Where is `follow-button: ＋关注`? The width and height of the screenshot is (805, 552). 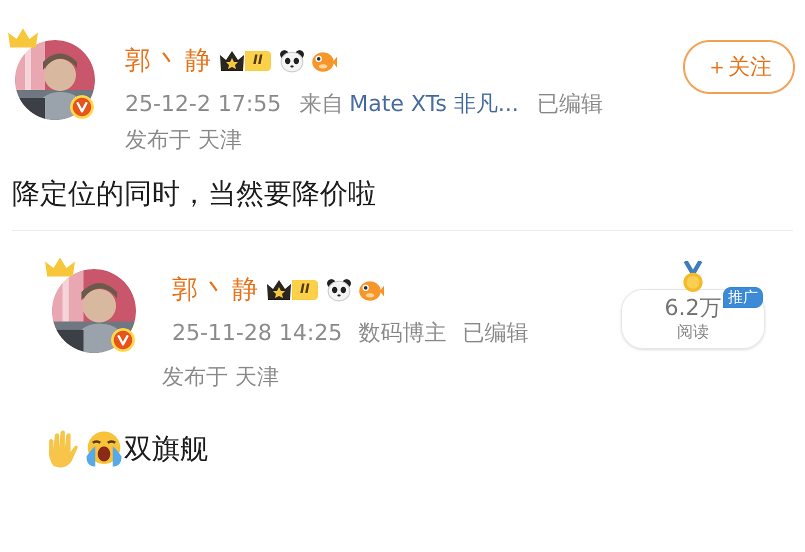
follow-button: ＋关注 is located at coordinates (739, 67).